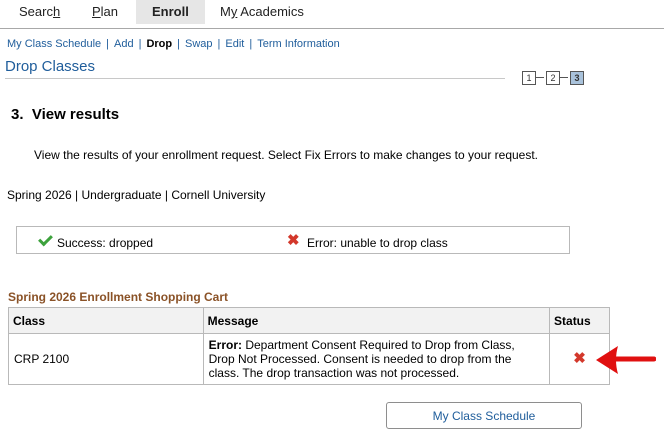 The height and width of the screenshot is (436, 664). Describe the element at coordinates (298, 44) in the screenshot. I see `subnav-term-information: Term Information` at that location.